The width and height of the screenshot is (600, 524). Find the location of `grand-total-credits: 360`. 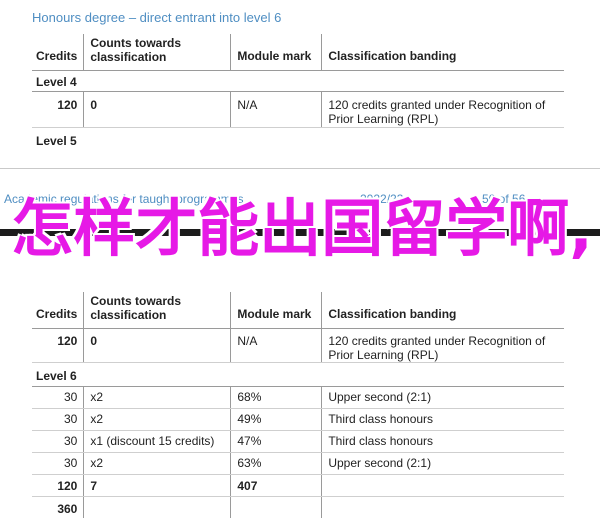

grand-total-credits: 360 is located at coordinates (67, 508).